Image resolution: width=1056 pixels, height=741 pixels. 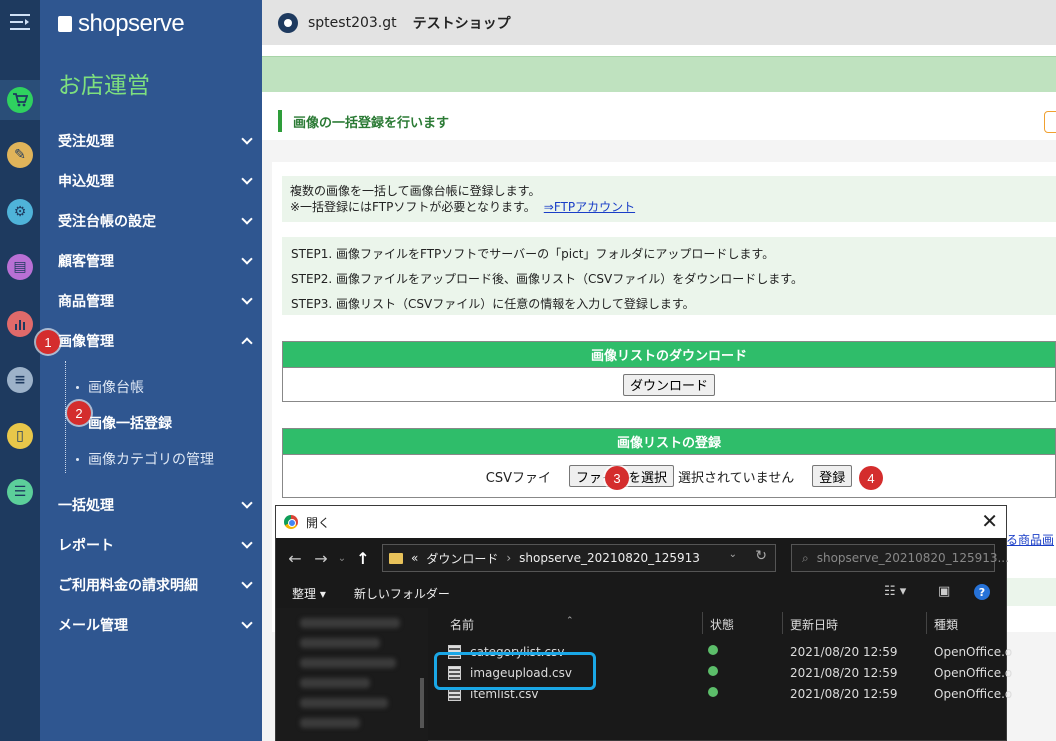 What do you see at coordinates (659, 120) in the screenshot?
I see `page-title-bar: 画像の一括登録を行います` at bounding box center [659, 120].